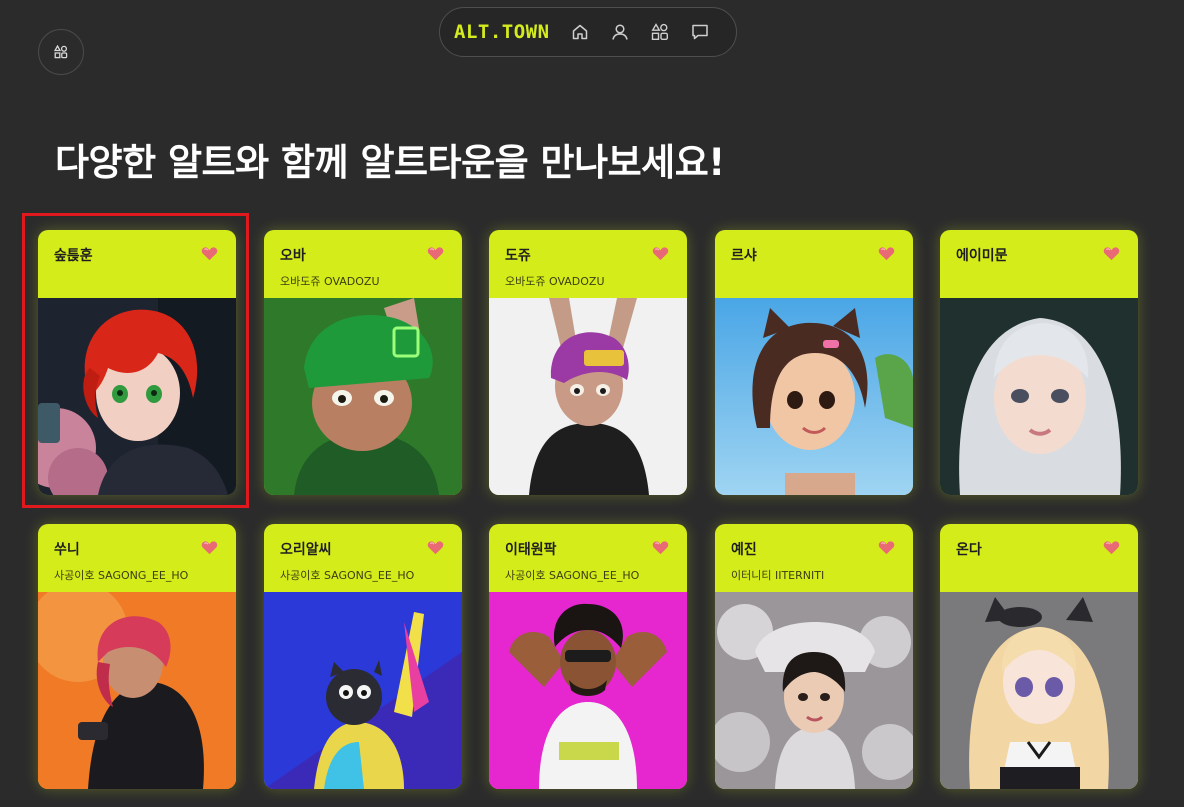  I want to click on alt-card: 숲튽훈, so click(137, 362).